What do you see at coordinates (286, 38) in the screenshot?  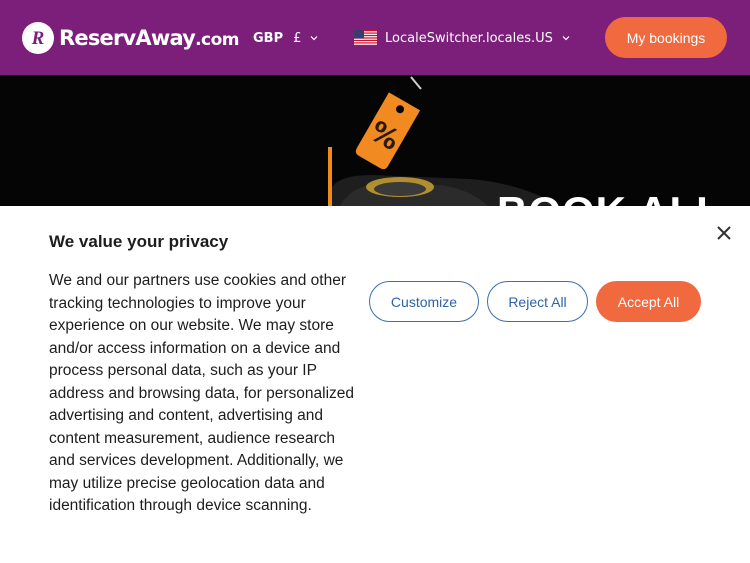 I see `currency-selector: GBP £` at bounding box center [286, 38].